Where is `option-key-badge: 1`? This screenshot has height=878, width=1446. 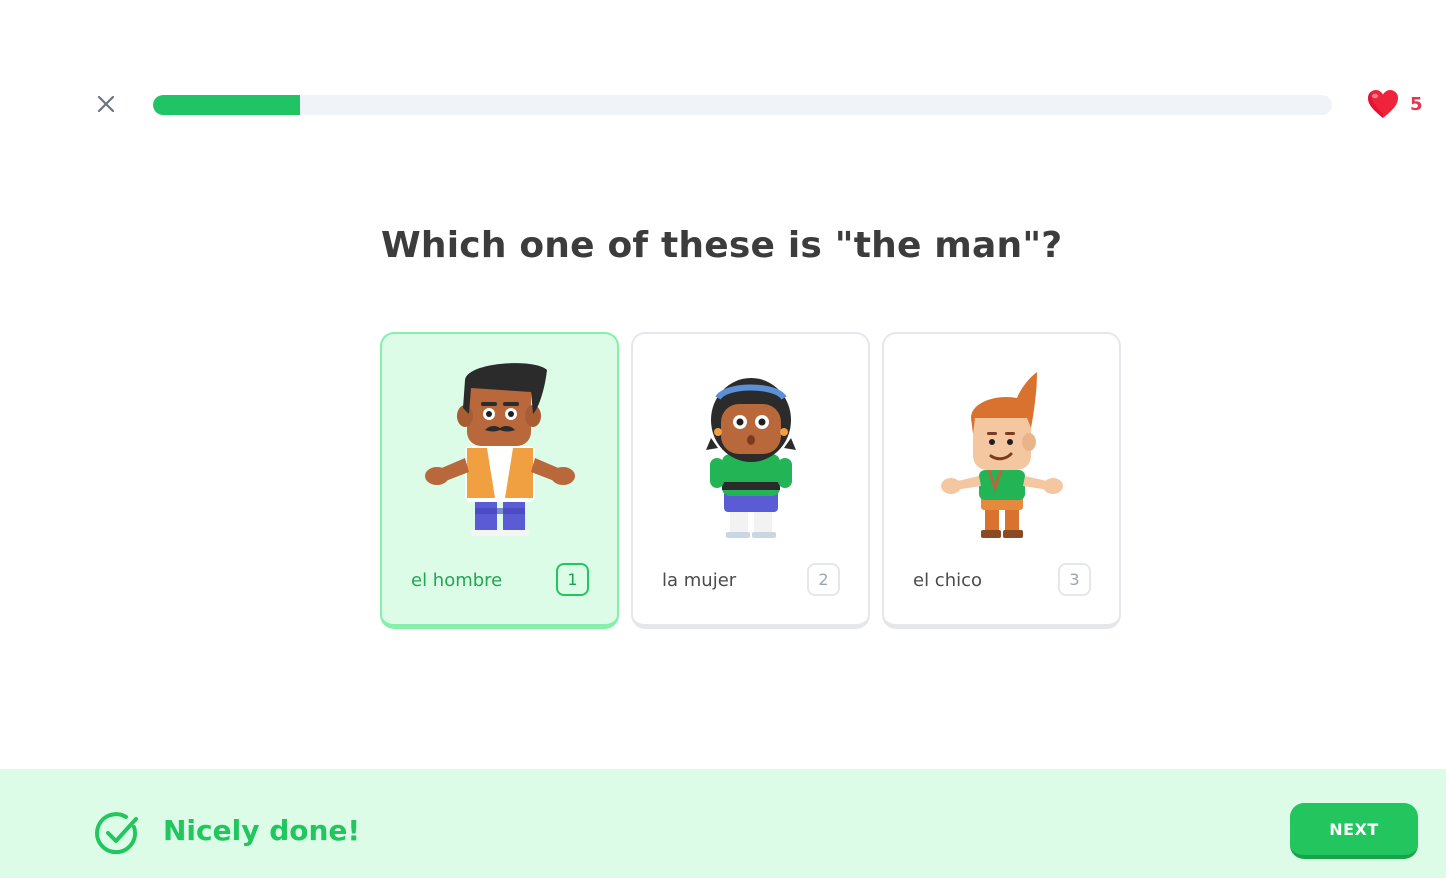 option-key-badge: 1 is located at coordinates (572, 579).